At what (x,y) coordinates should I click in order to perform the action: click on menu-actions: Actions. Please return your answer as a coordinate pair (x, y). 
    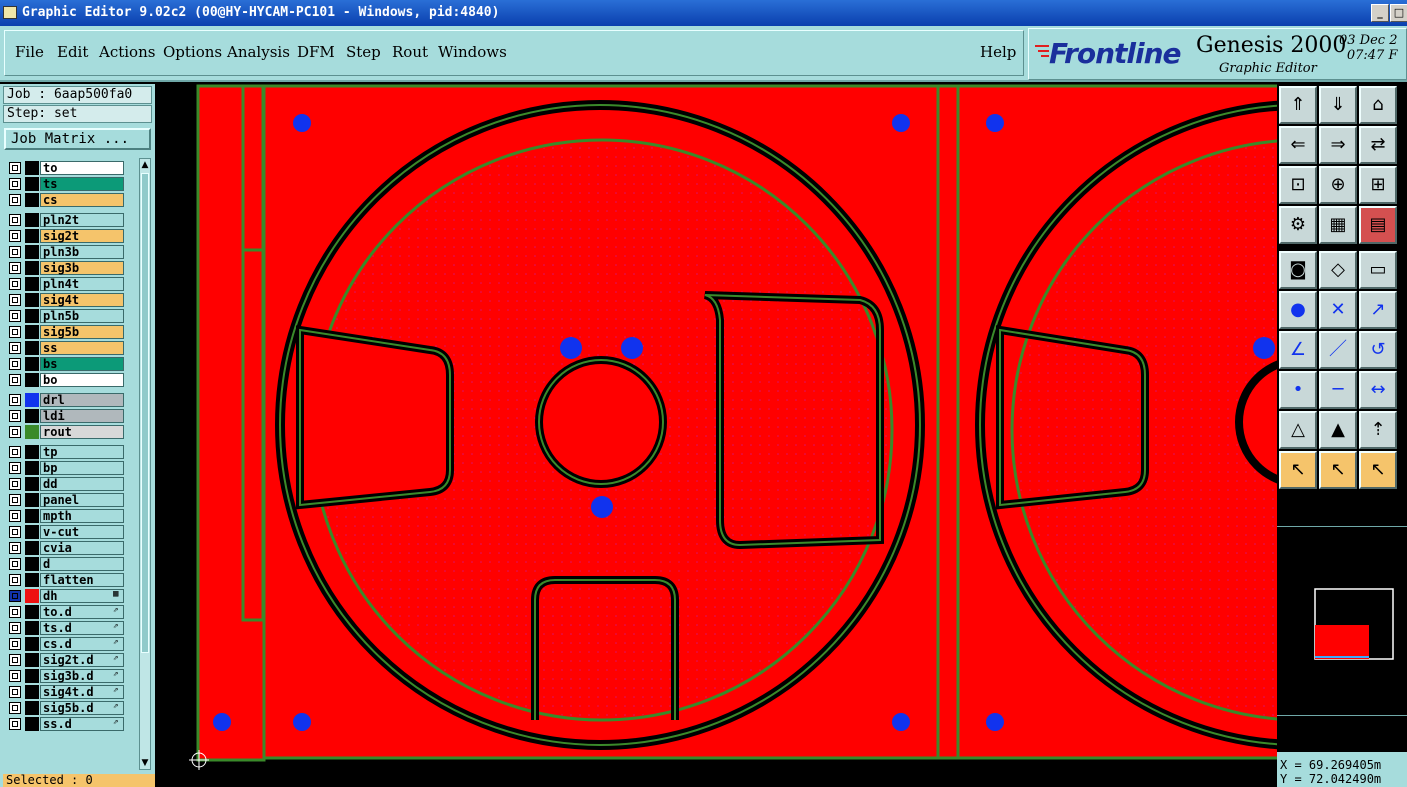
    Looking at the image, I should click on (127, 52).